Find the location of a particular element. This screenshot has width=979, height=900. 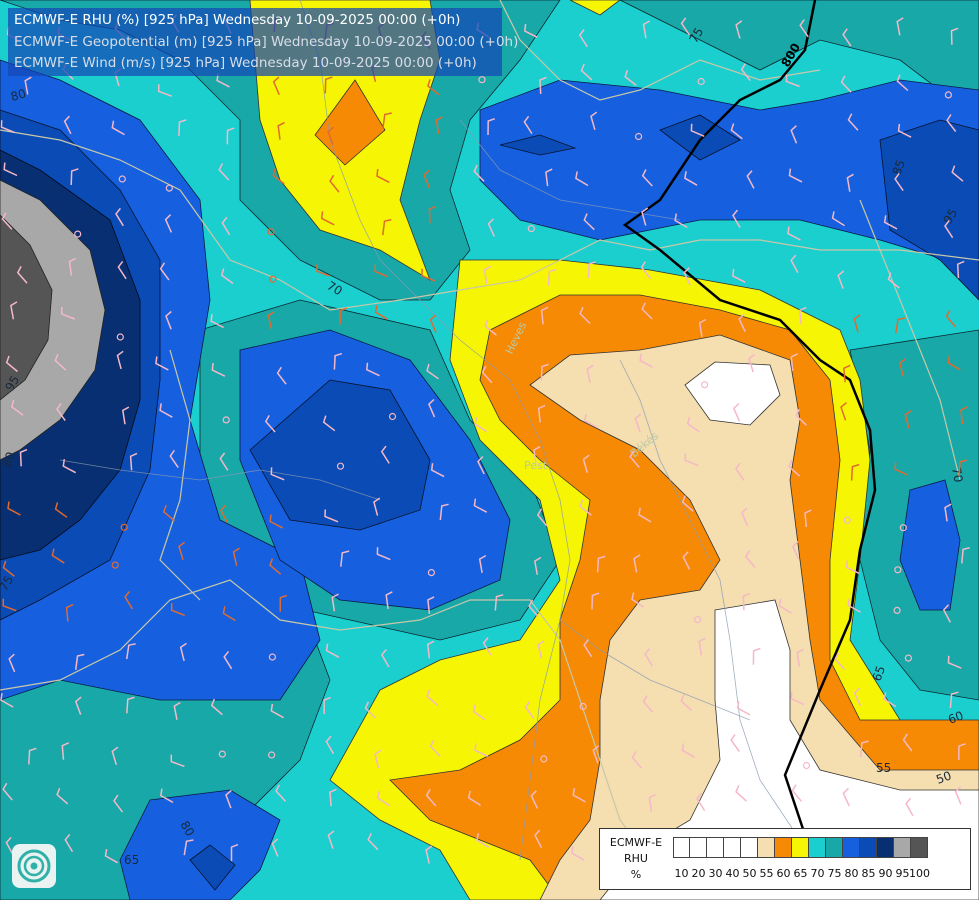

legend-tick: 85 is located at coordinates (868, 873).